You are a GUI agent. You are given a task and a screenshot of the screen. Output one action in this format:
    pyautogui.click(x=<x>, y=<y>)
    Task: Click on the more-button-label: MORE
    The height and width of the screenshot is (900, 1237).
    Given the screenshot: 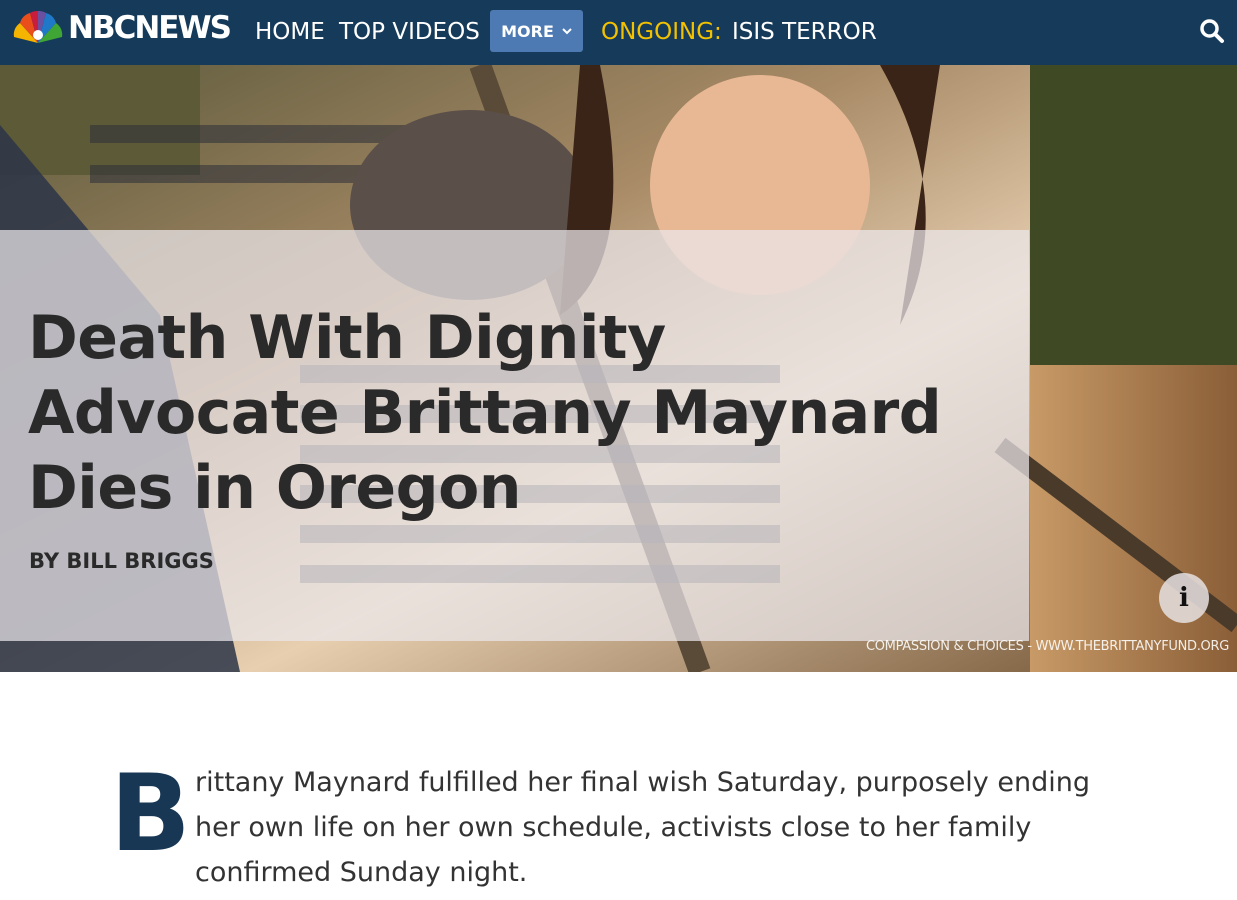 What is the action you would take?
    pyautogui.click(x=527, y=31)
    